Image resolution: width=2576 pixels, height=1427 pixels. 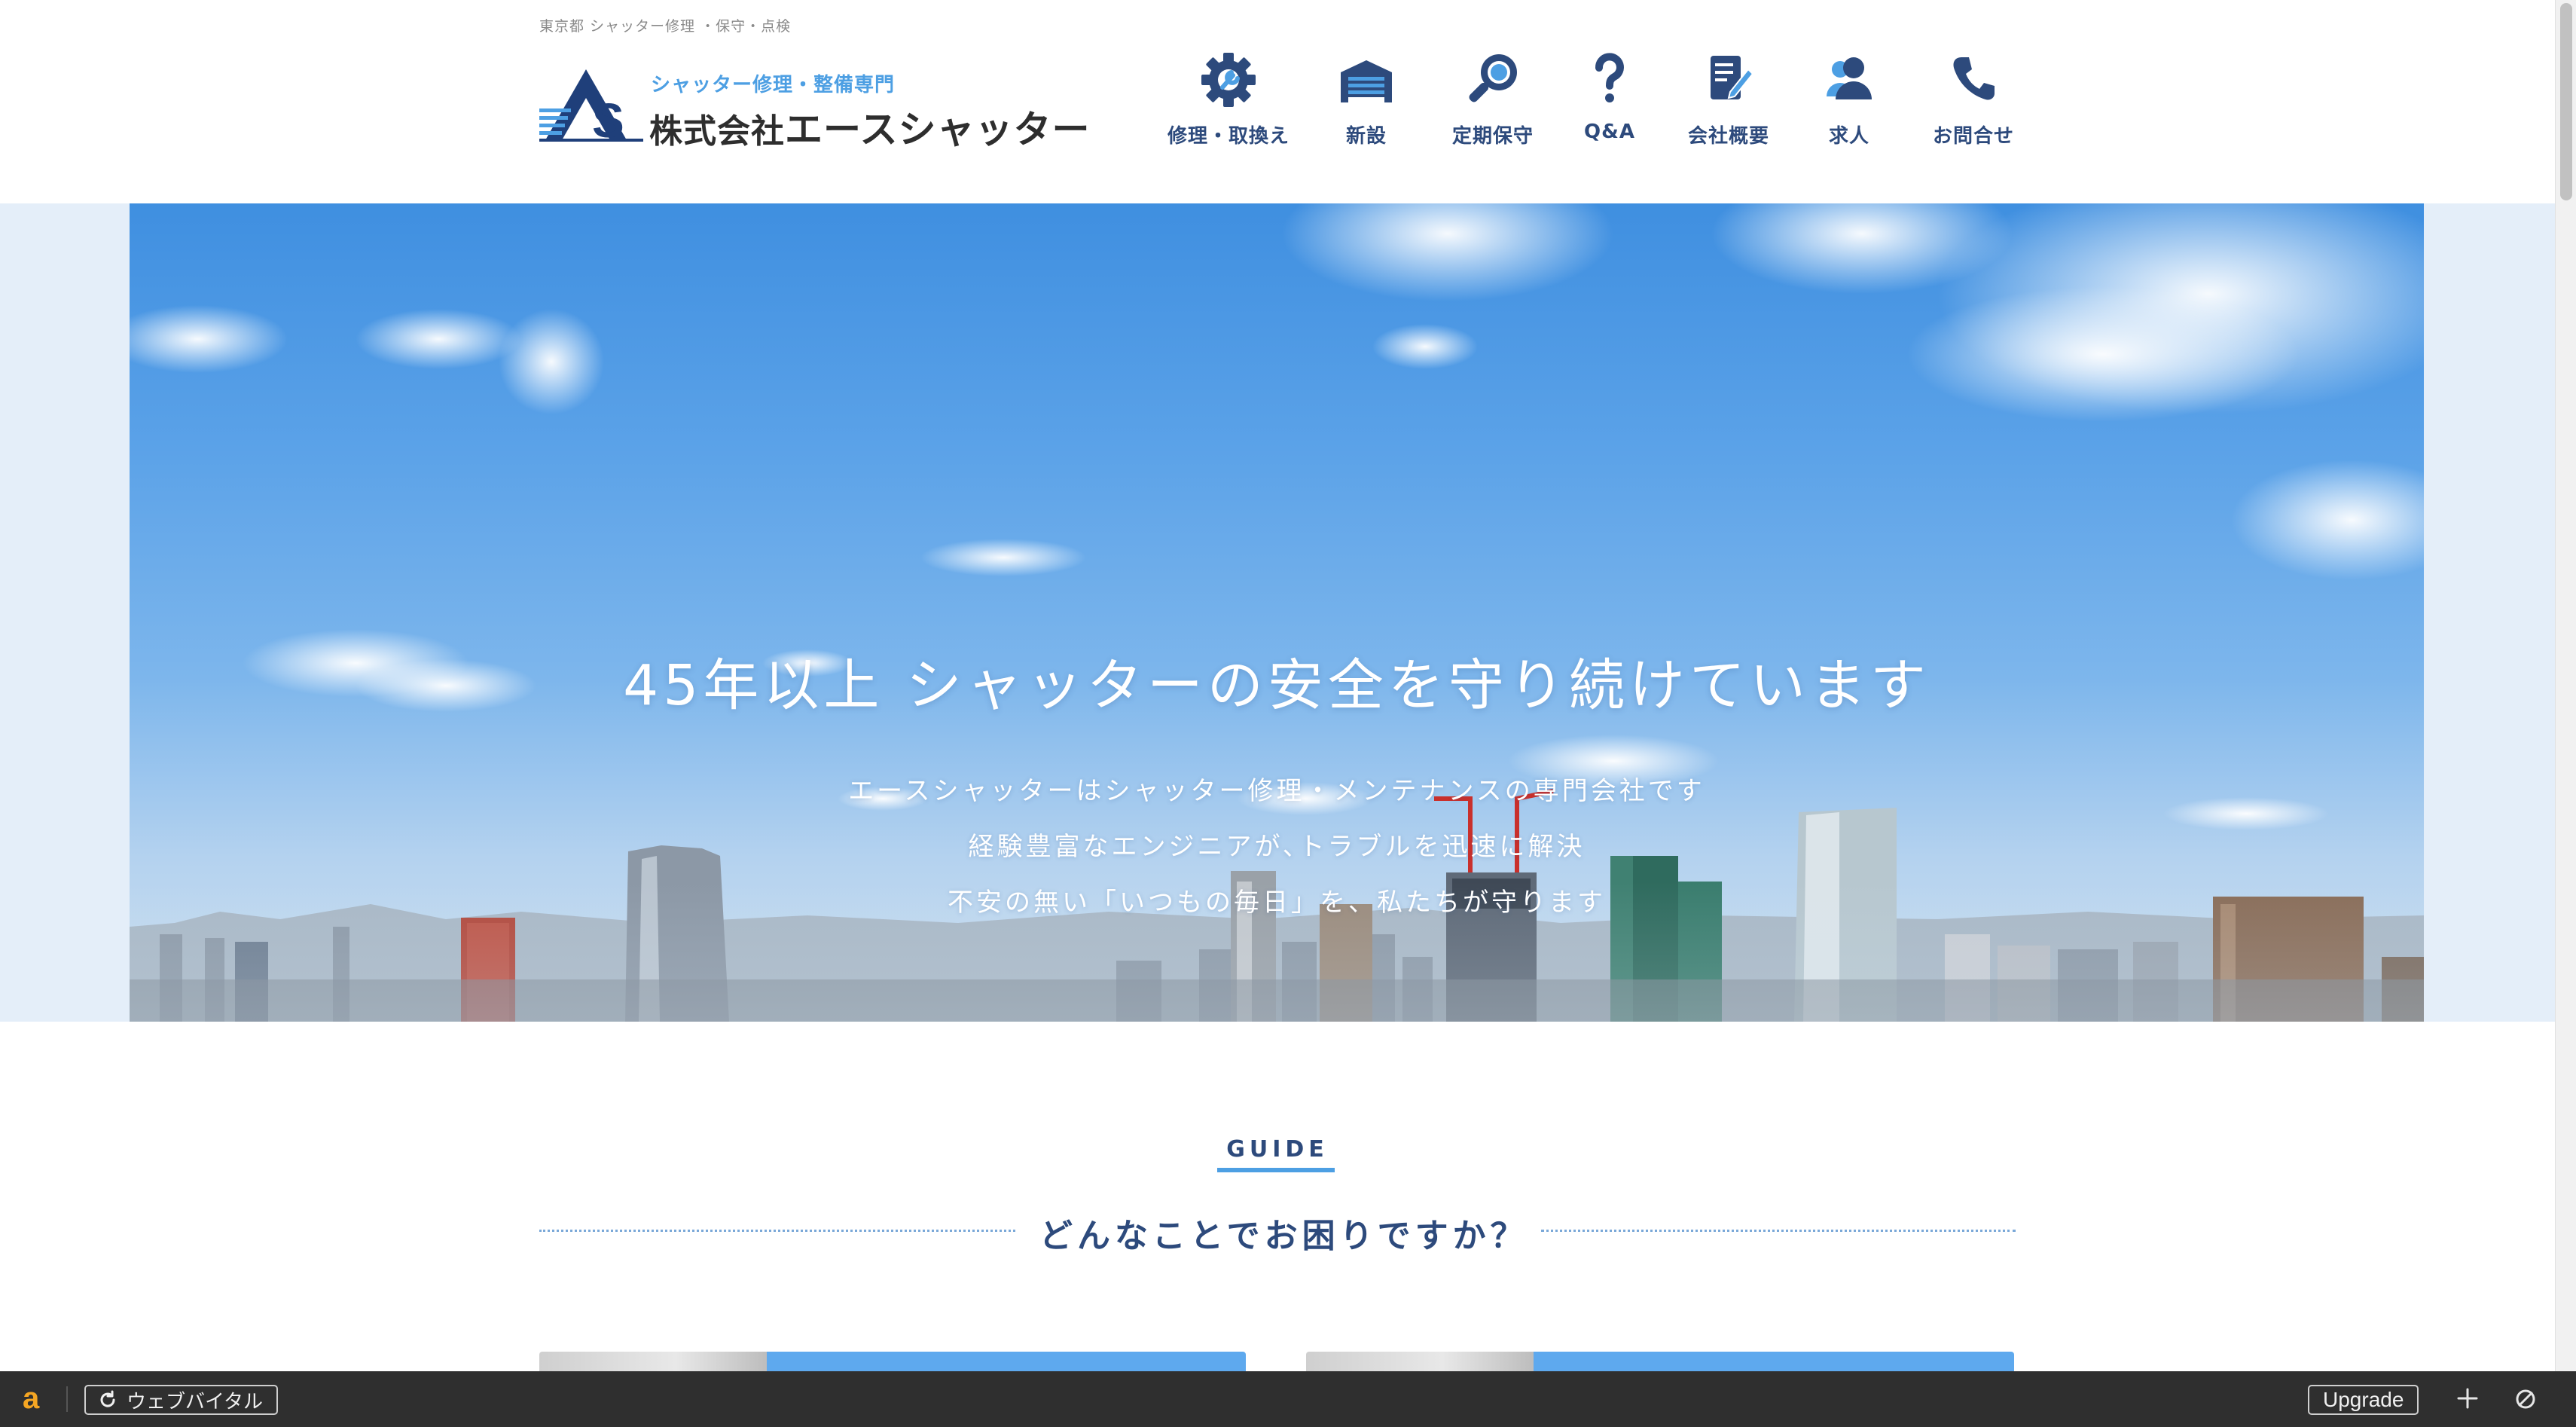 I want to click on hero-text-line: 経験豊富なエンジニアが､トラブルを迅速に解決, so click(x=1277, y=847).